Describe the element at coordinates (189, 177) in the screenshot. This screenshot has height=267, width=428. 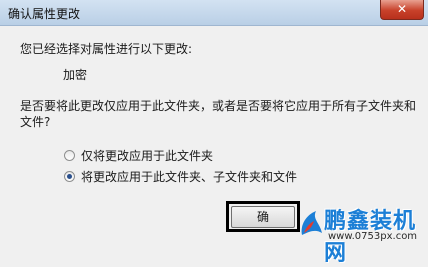
I see `option-folder-subfolders-files-label: 将更改应用于此文件夹、子文件夹和文件` at that location.